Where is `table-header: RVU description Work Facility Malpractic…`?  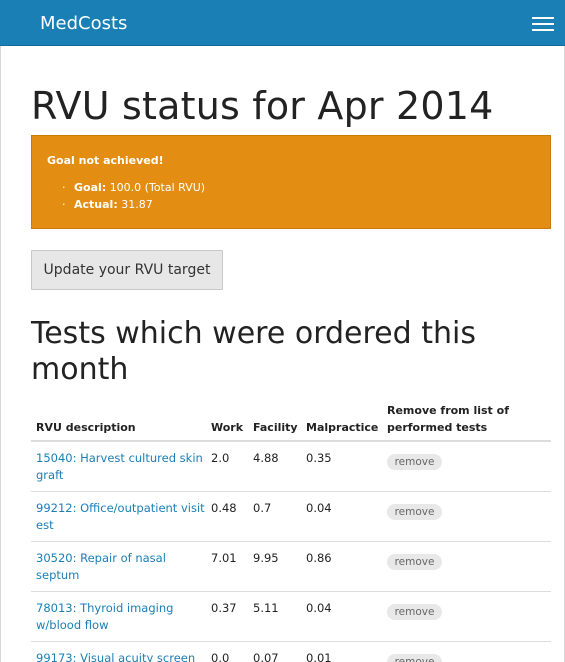 table-header: RVU description Work Facility Malpractic… is located at coordinates (291, 421).